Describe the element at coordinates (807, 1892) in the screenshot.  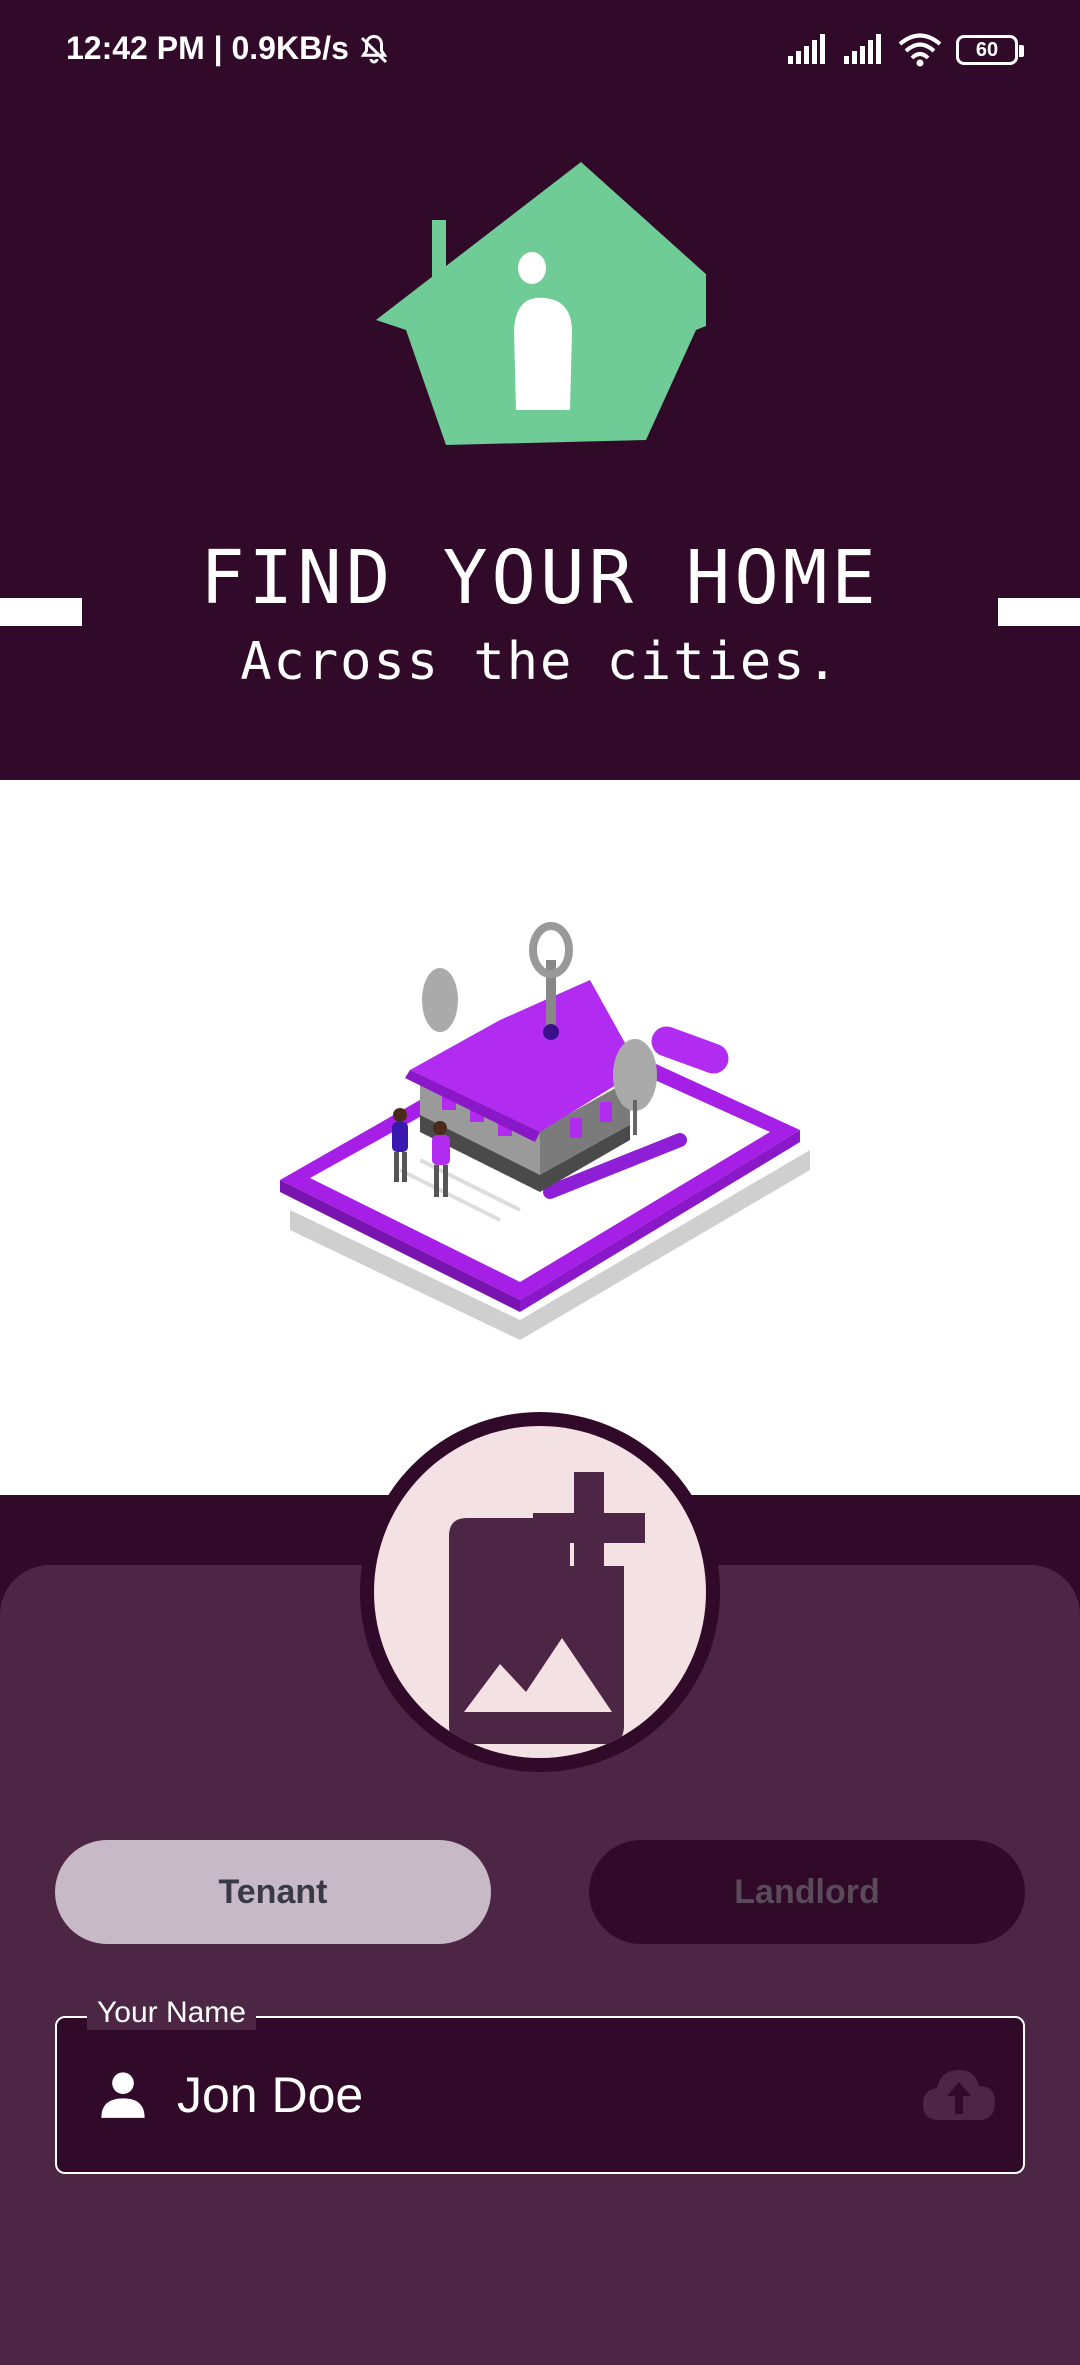
I see `landlord-toggle-button: Landlord` at that location.